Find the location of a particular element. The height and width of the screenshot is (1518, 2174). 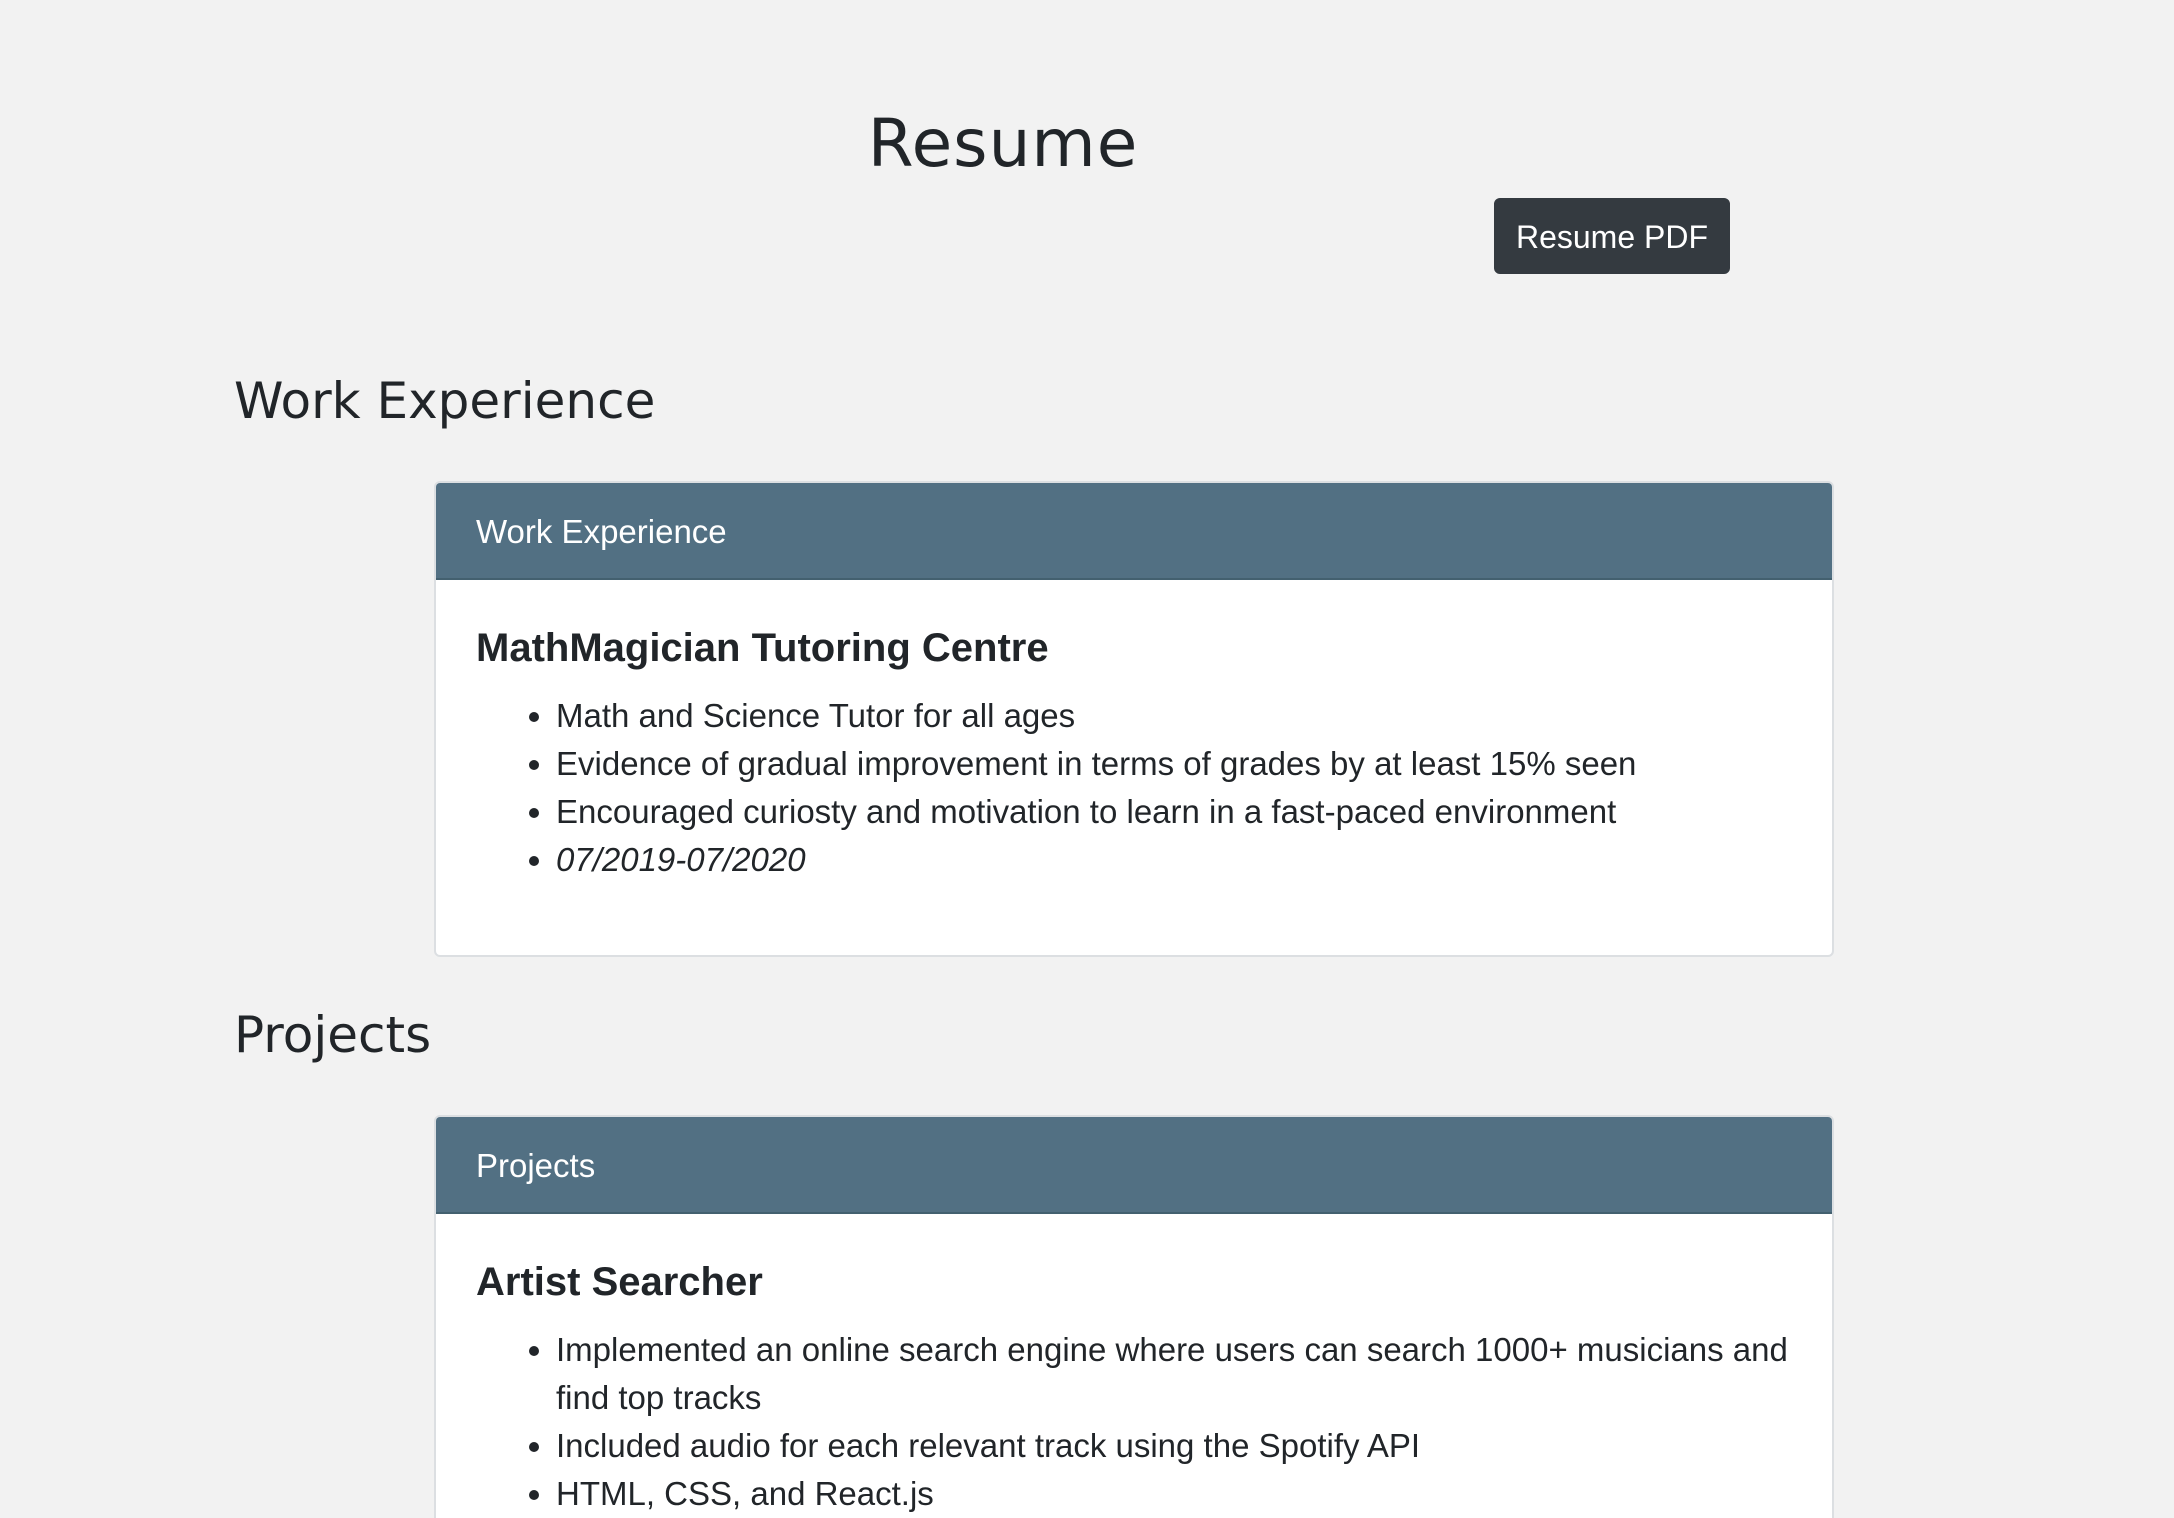

projects-card-header: Projects is located at coordinates (1134, 1165).